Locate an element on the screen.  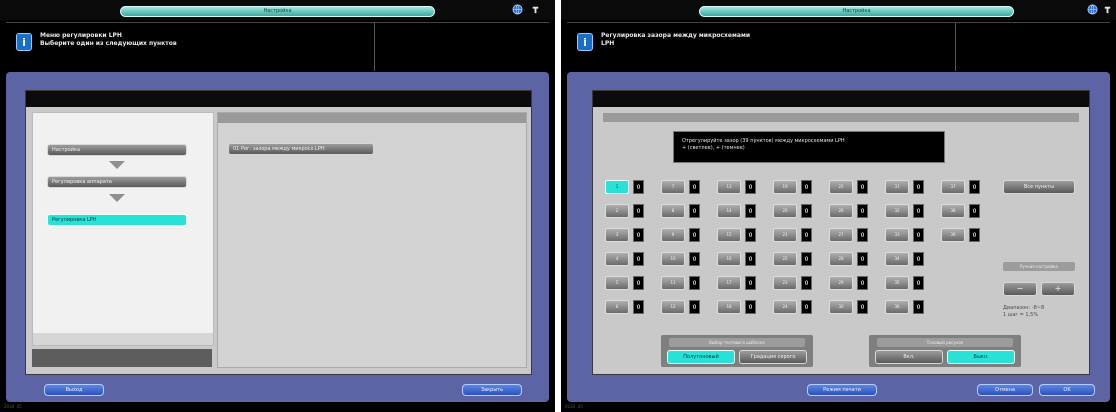
gap-point-button: 20 is located at coordinates (785, 211).